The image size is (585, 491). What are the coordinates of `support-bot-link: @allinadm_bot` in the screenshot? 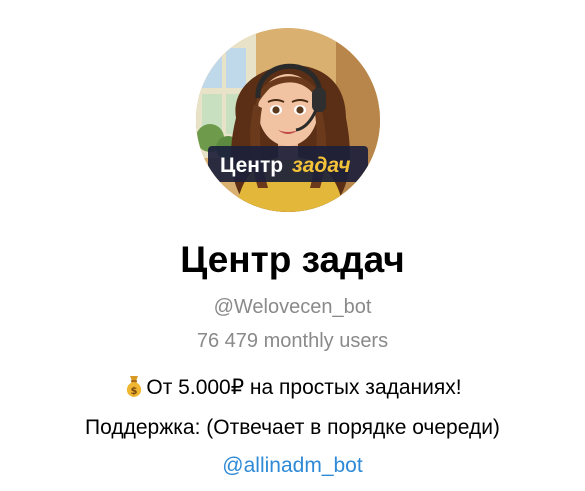 It's located at (292, 466).